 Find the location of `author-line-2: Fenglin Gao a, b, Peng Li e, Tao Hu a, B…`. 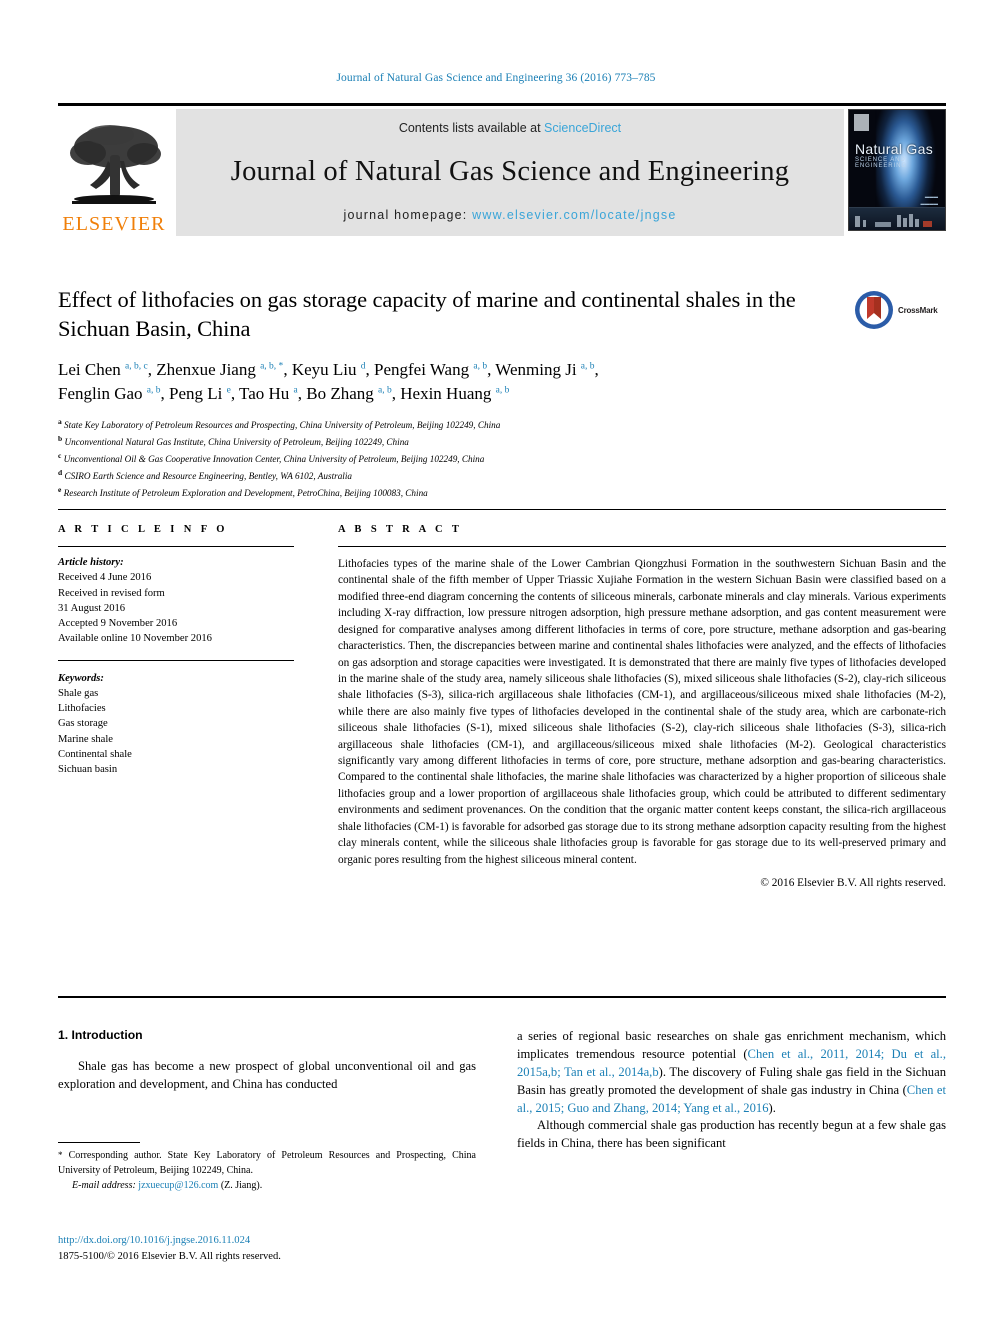

author-line-2: Fenglin Gao a, b, Peng Li e, Tao Hu a, B… is located at coordinates (284, 393).